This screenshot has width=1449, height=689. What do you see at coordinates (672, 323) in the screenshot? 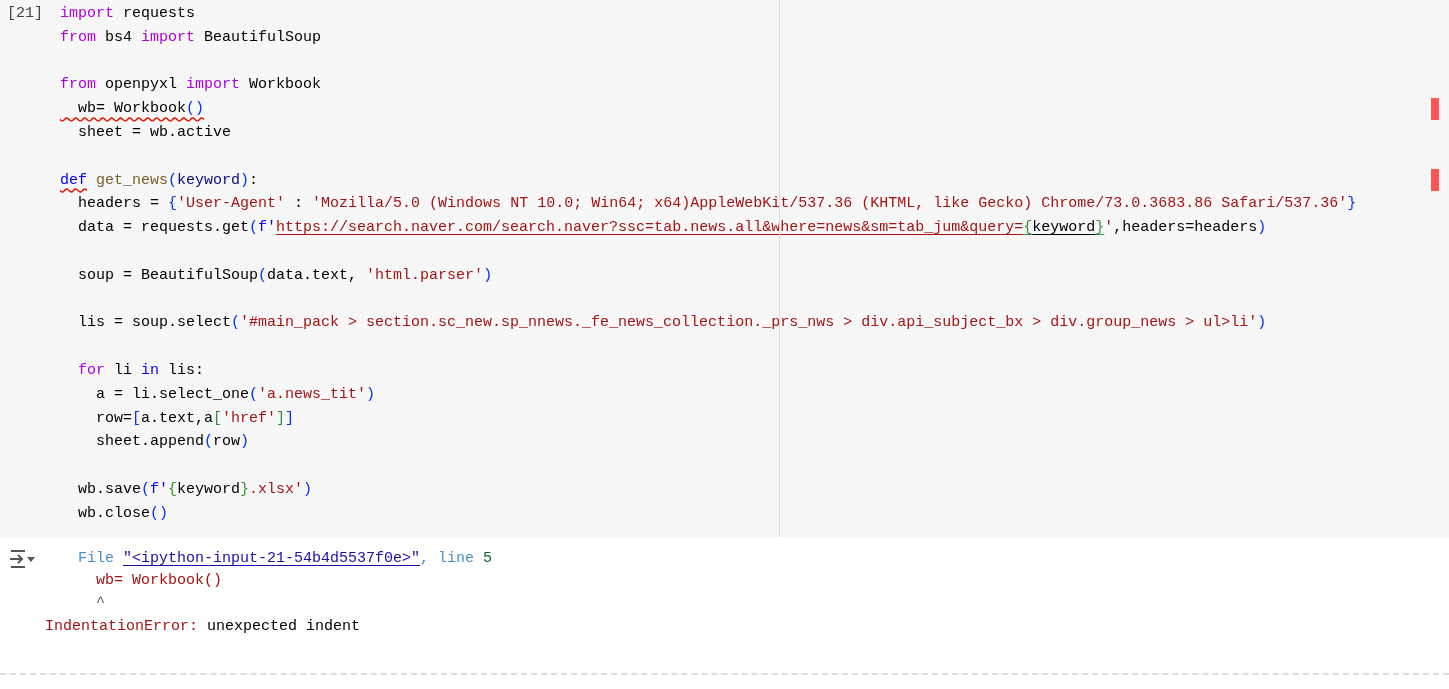
I see `code-line: lis = soup.select('#main_pack > section.sc_new.sp_nnews._fe_news_collection._prs_nws > div.api_subject_bx > div.group_news > ul>li')` at bounding box center [672, 323].